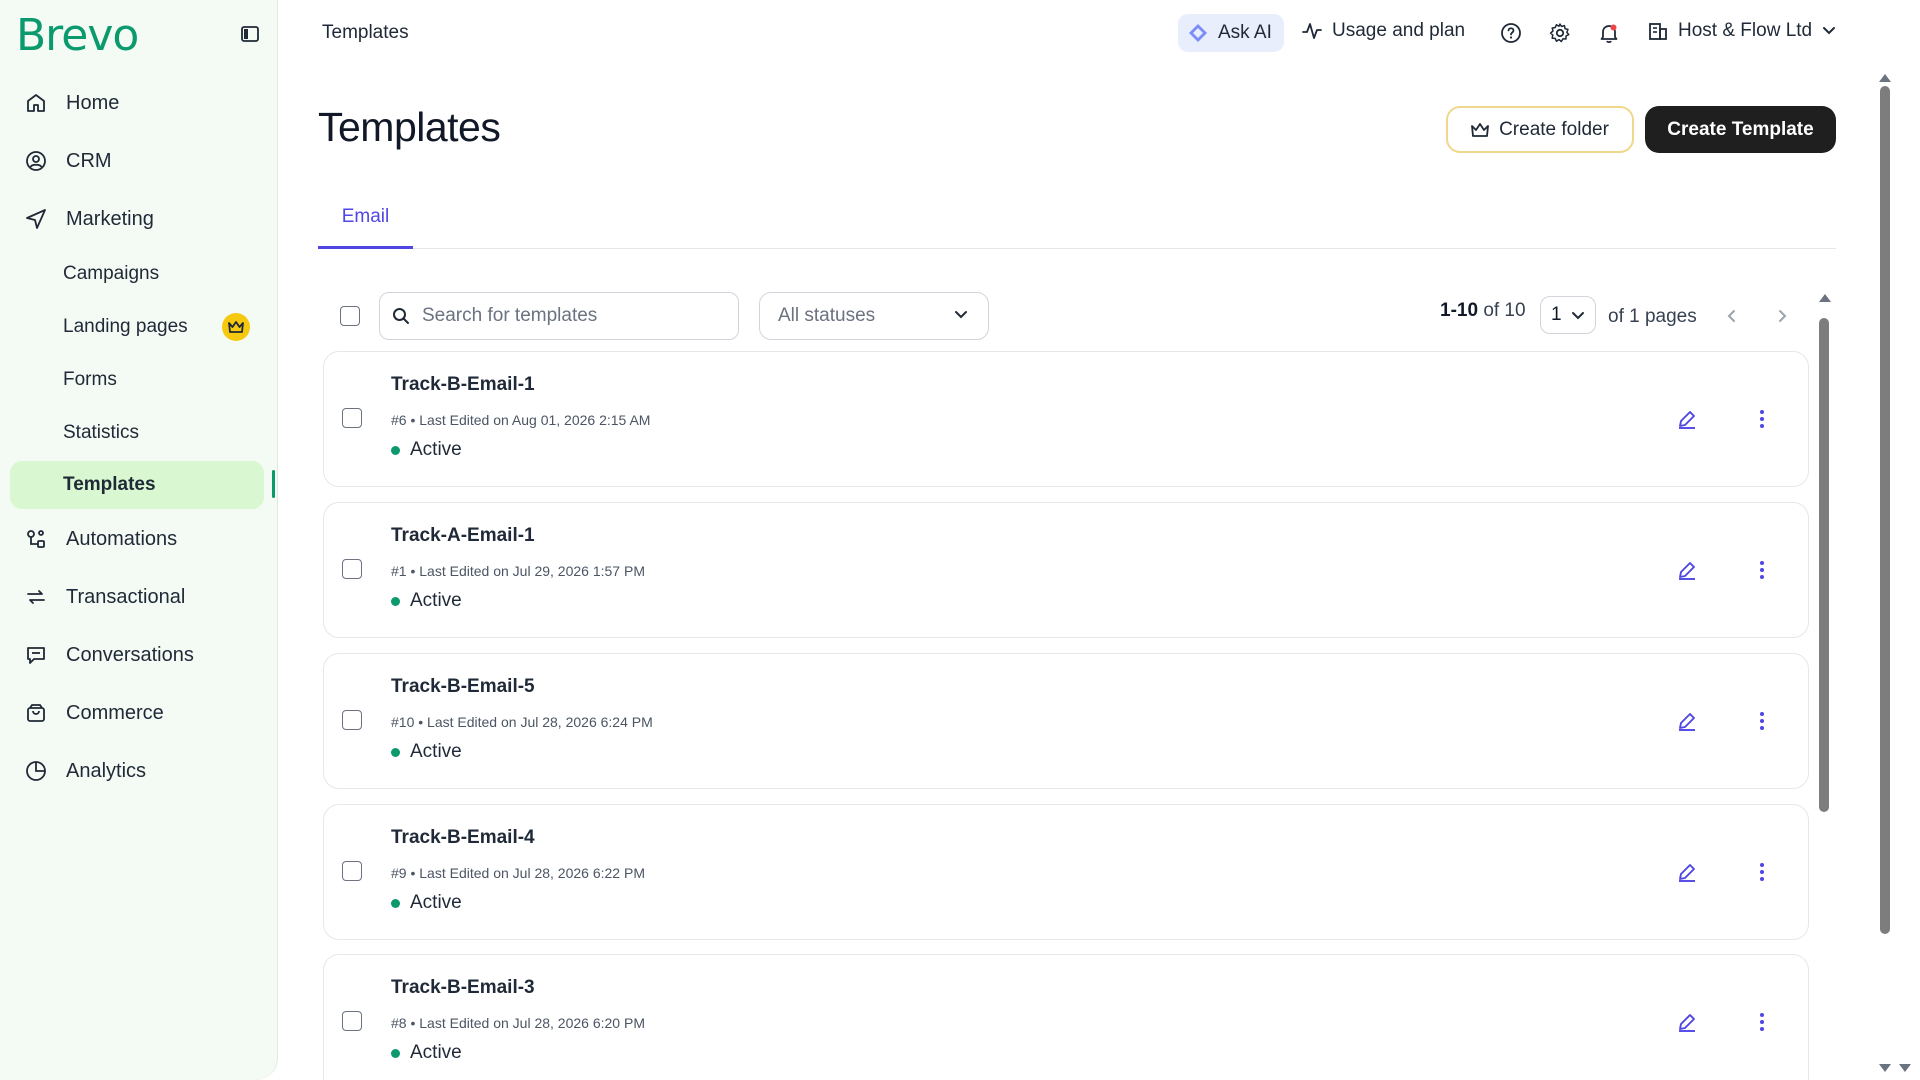 The image size is (1920, 1080). I want to click on sidebar-item-marketing: Marketing, so click(138, 219).